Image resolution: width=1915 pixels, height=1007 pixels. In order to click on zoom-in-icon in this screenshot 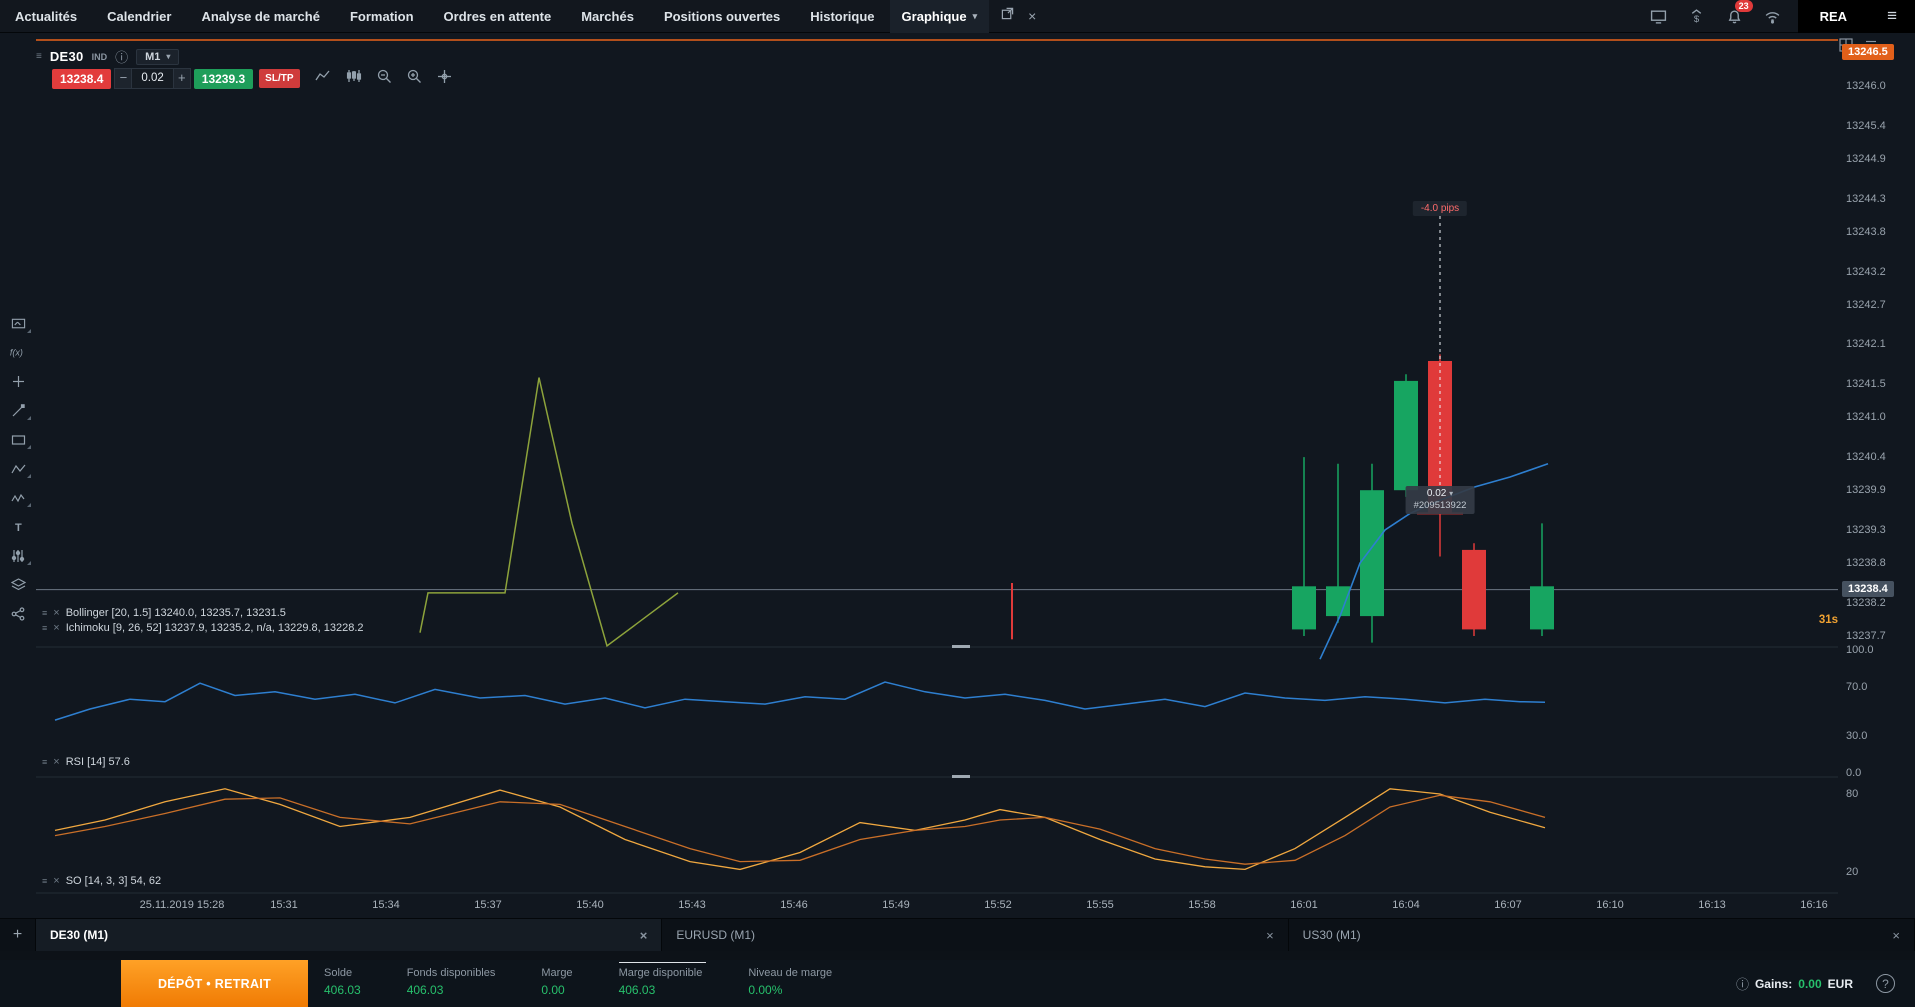, I will do `click(414, 79)`.